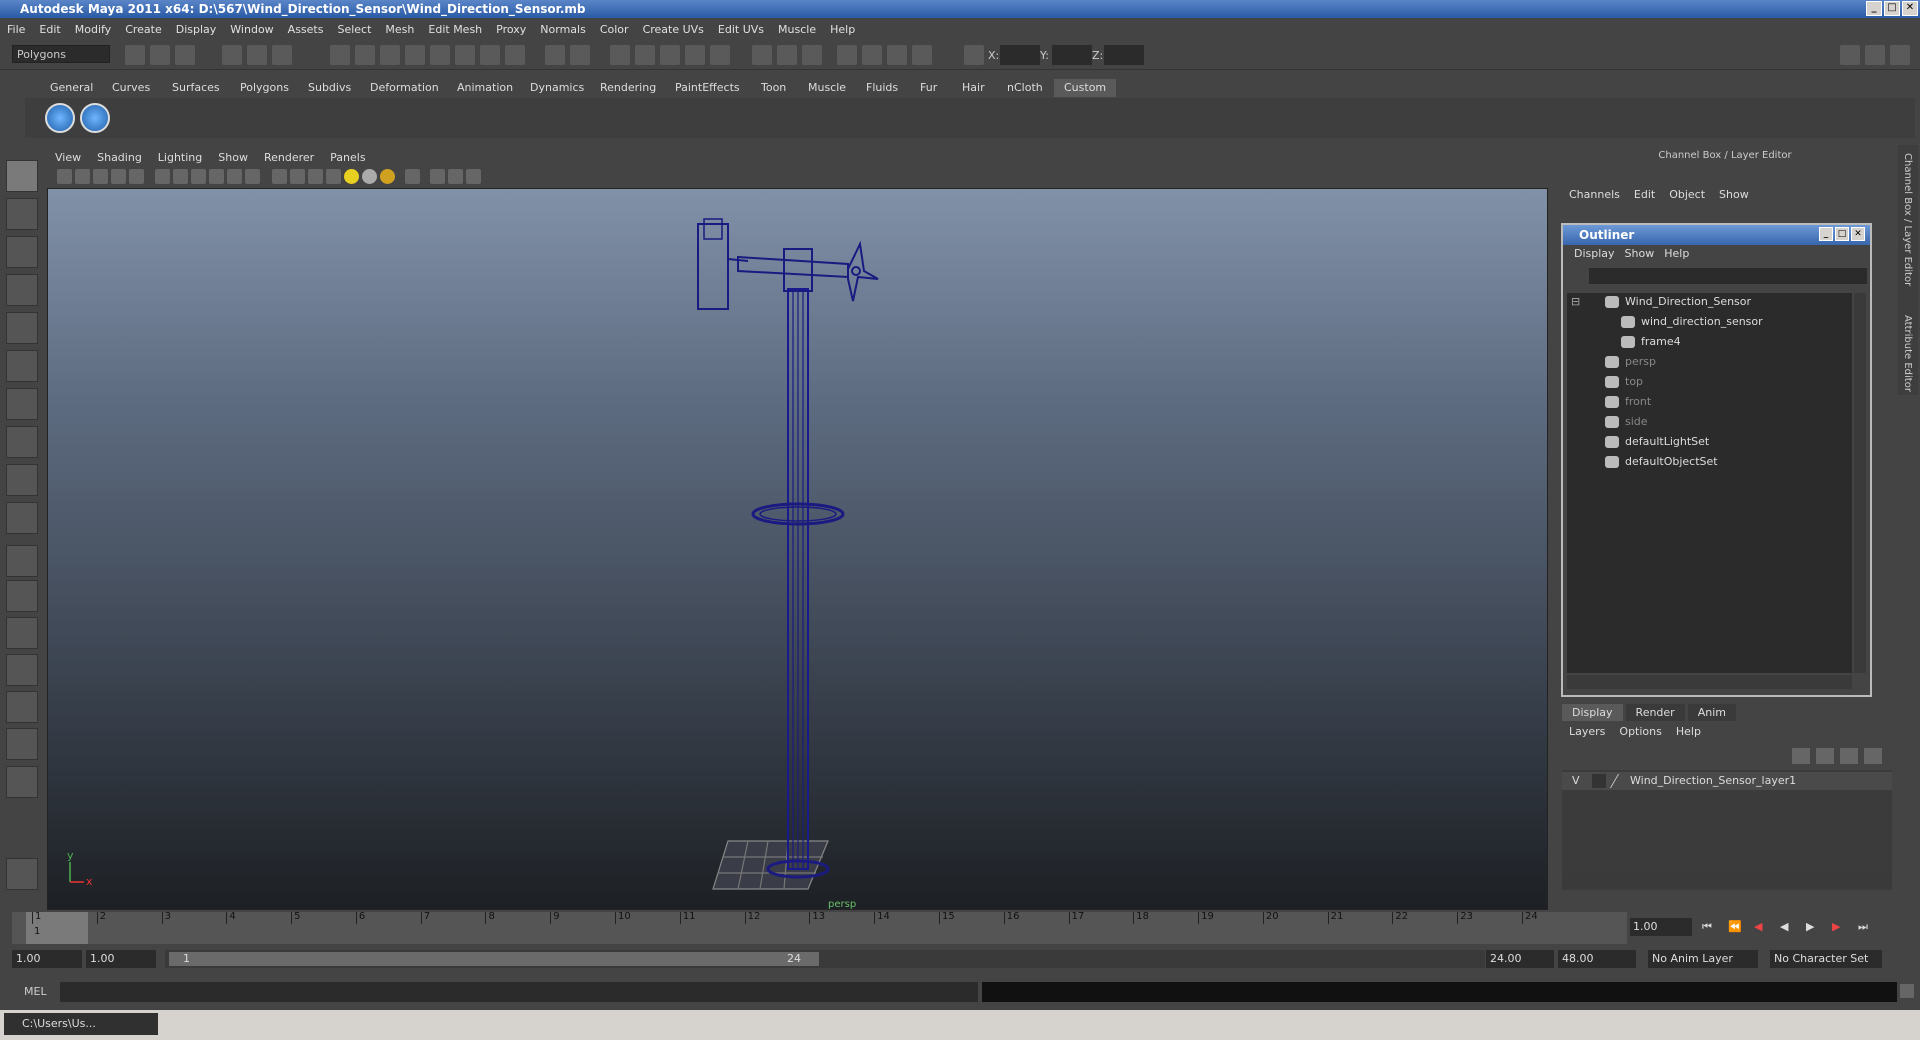 This screenshot has height=1040, width=1920. Describe the element at coordinates (1025, 88) in the screenshot. I see `tab-ncloth: nCloth` at that location.